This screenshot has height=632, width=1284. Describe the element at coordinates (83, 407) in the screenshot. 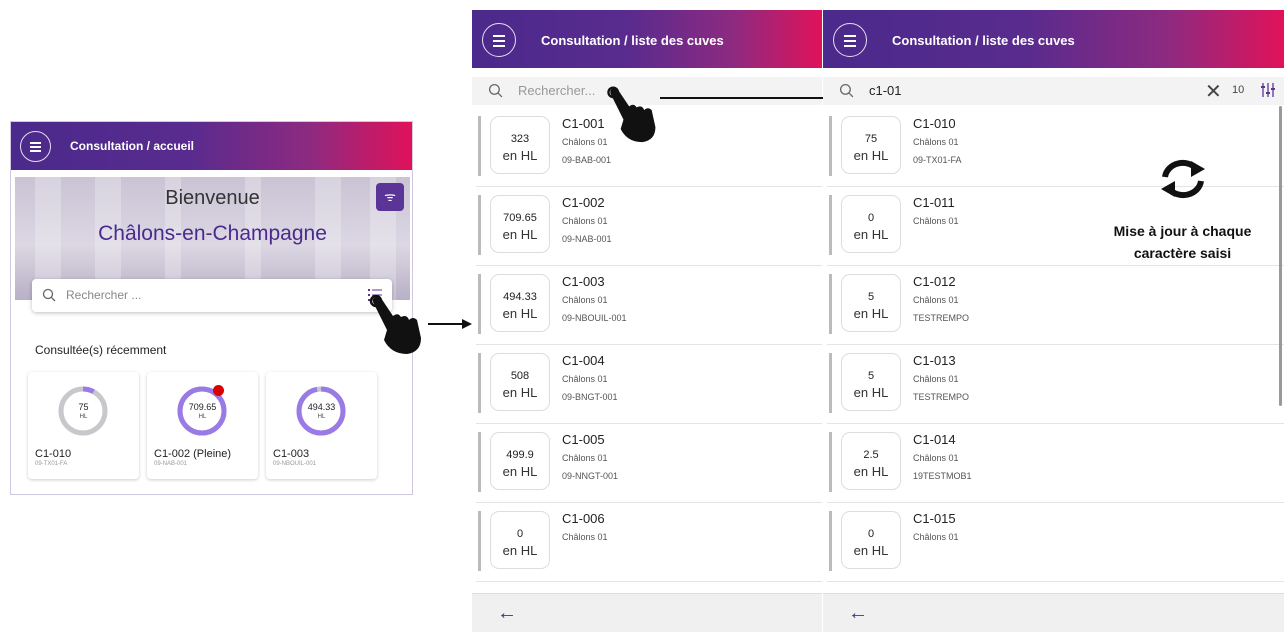

I see `gauge-value: 75` at that location.